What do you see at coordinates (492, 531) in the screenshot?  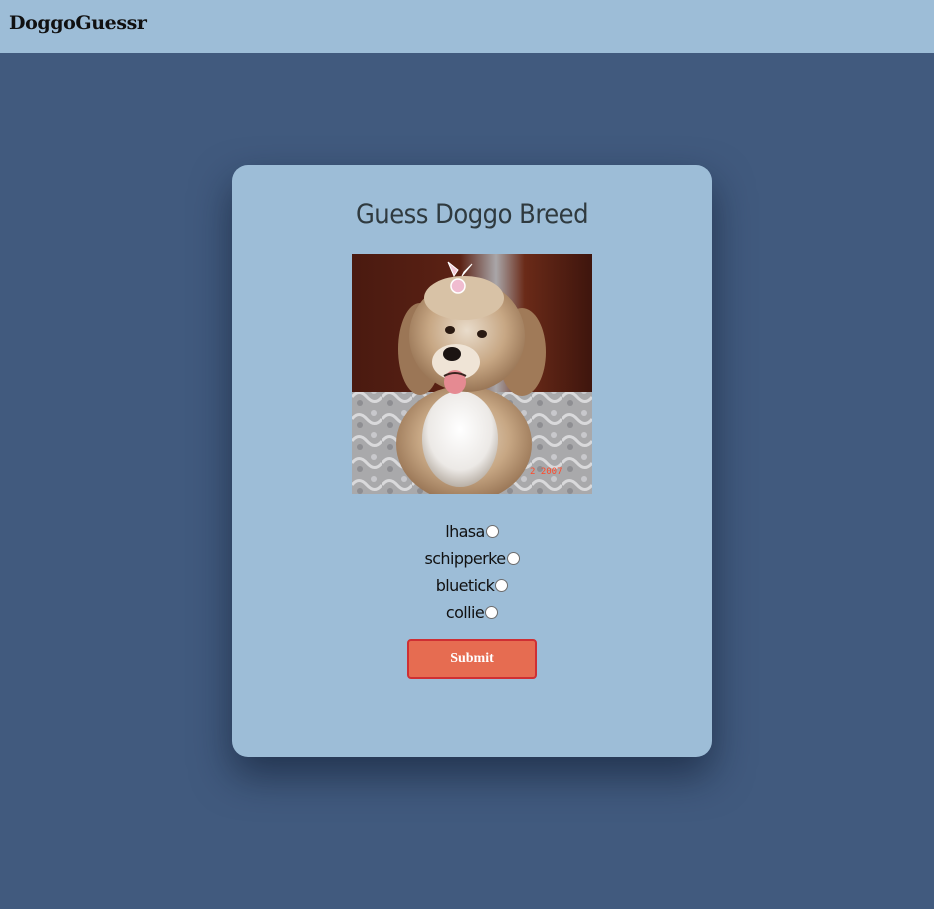 I see `radio-lhasa` at bounding box center [492, 531].